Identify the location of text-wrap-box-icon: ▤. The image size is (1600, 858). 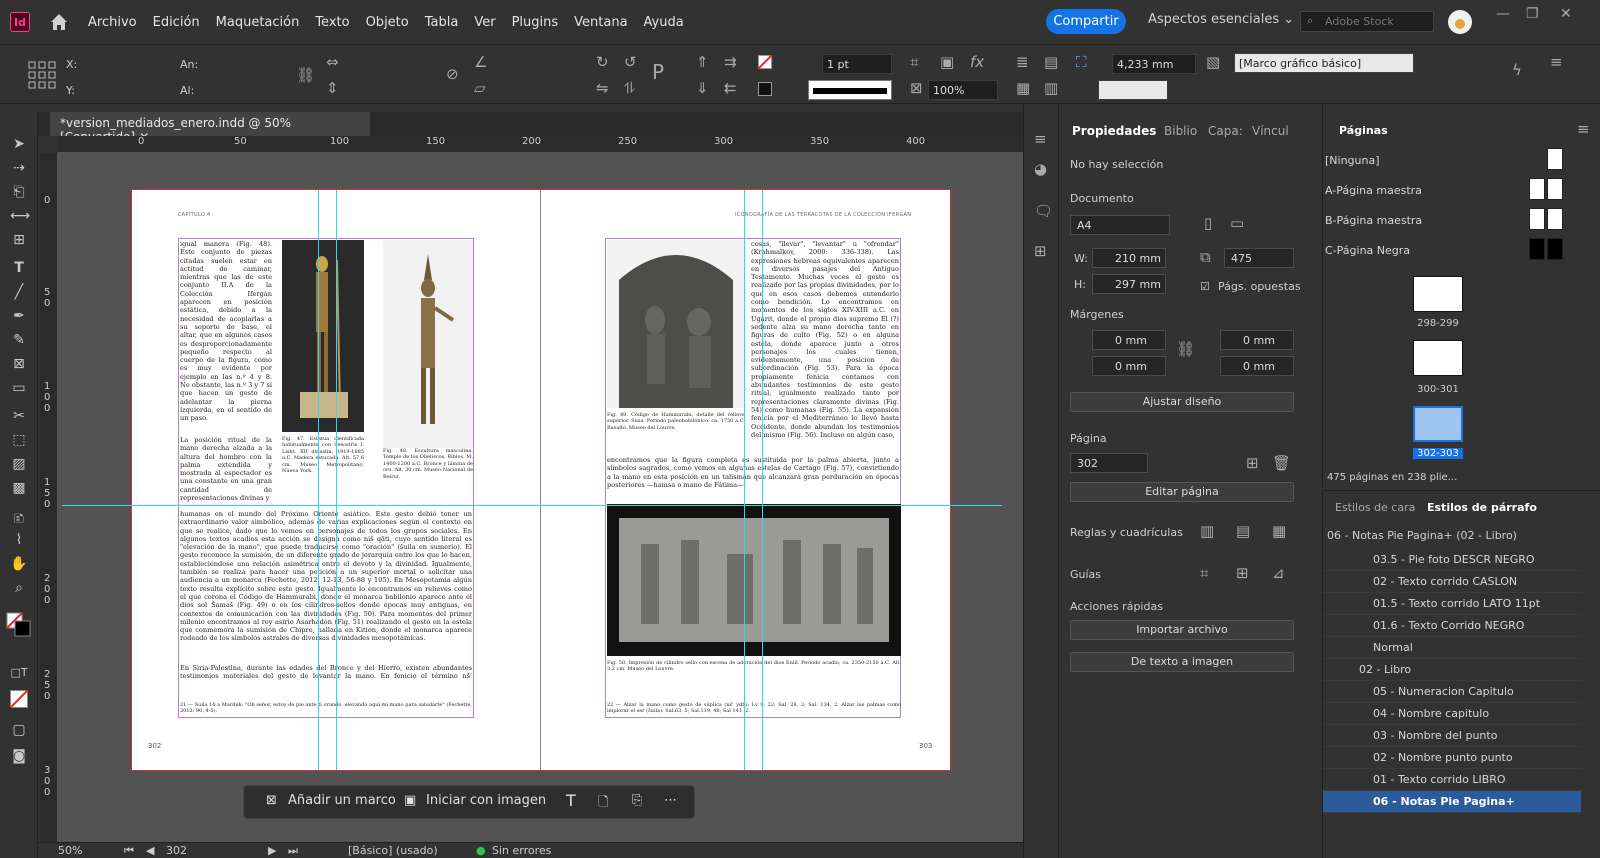
(1051, 62).